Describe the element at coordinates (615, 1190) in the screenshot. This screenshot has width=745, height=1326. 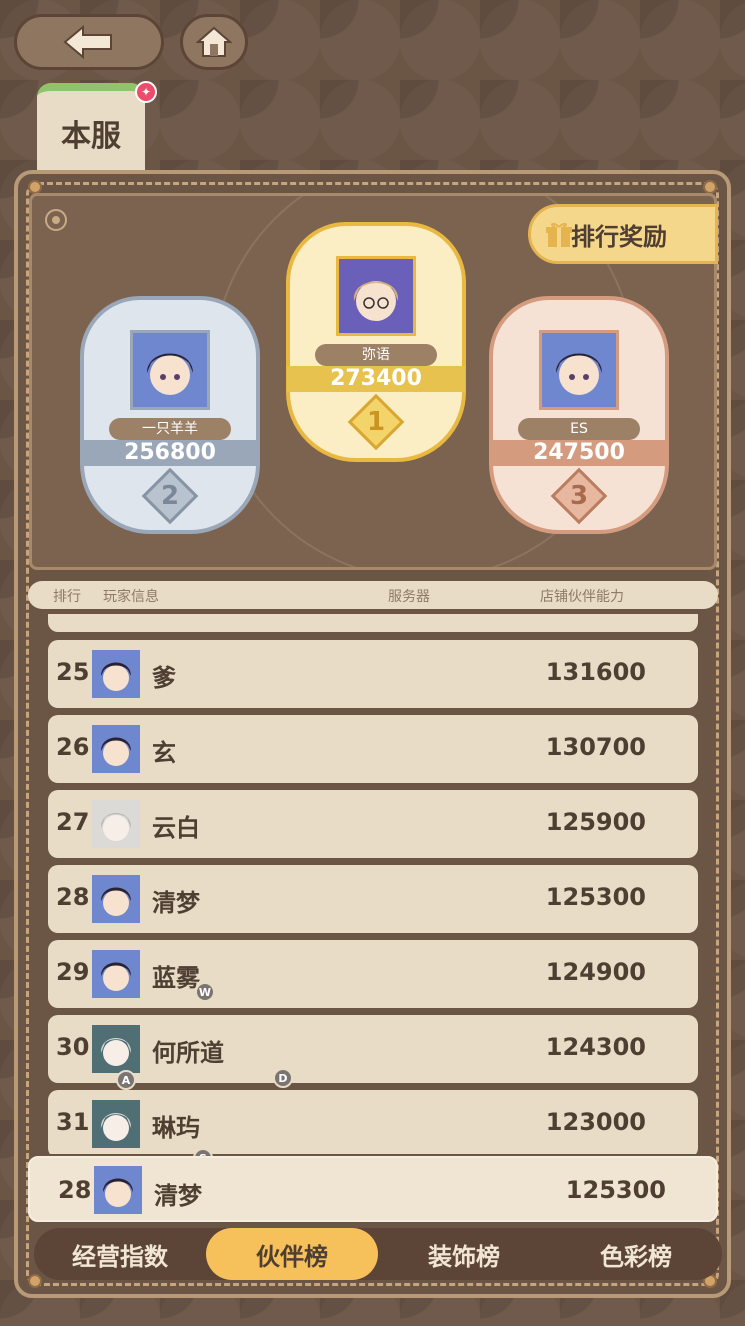
I see `my-score: 125300` at that location.